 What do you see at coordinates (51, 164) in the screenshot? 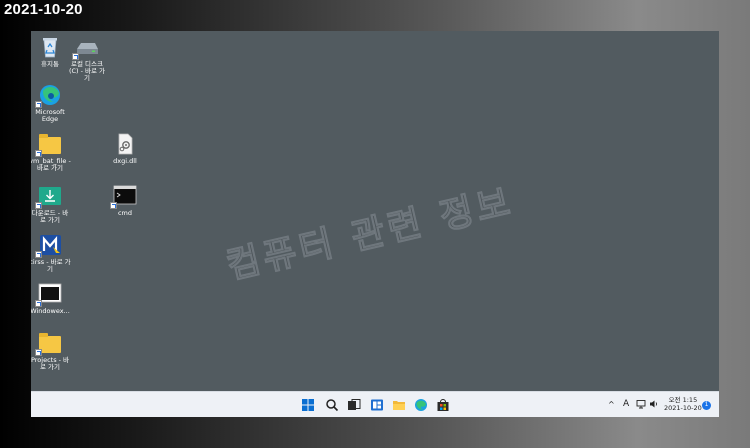
I see `desktop-icon-label: vm_bat_file - 바로 가기` at bounding box center [51, 164].